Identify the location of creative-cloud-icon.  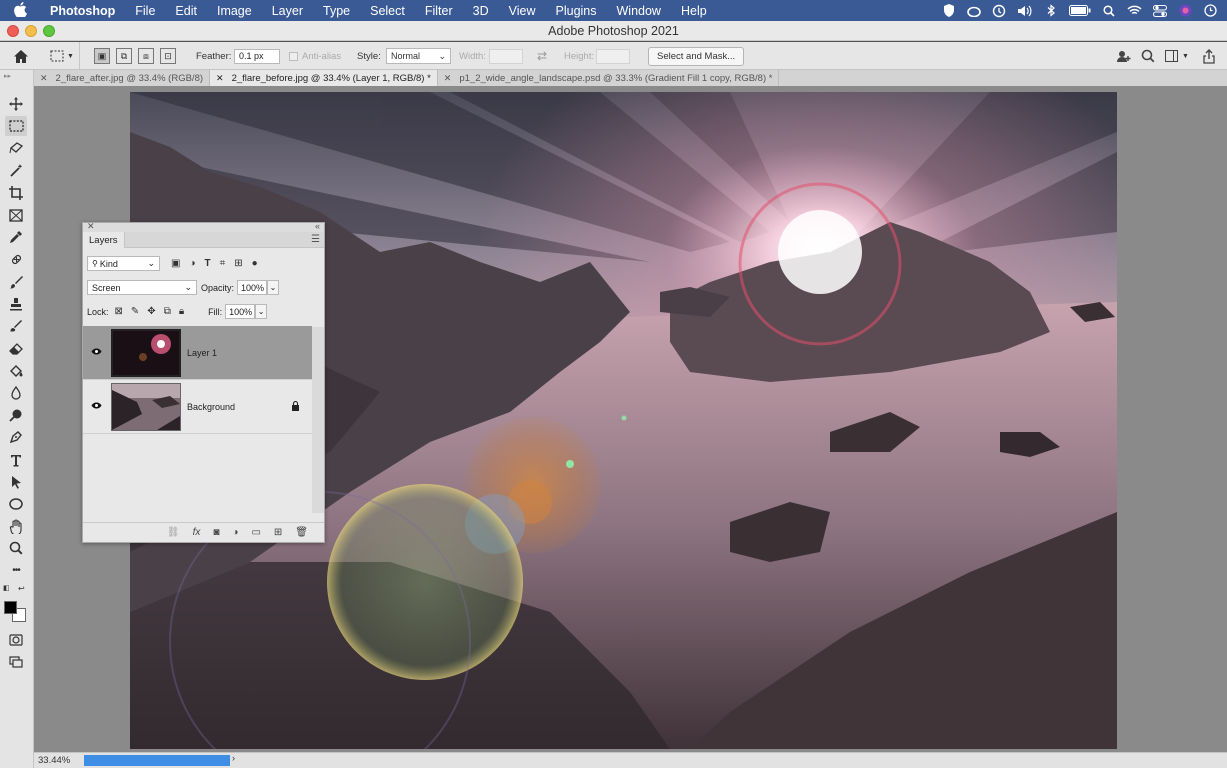
(974, 11).